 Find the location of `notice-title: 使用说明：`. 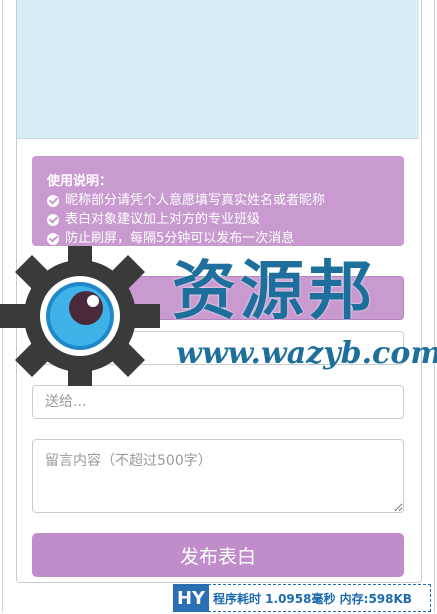

notice-title: 使用说明： is located at coordinates (80, 181).